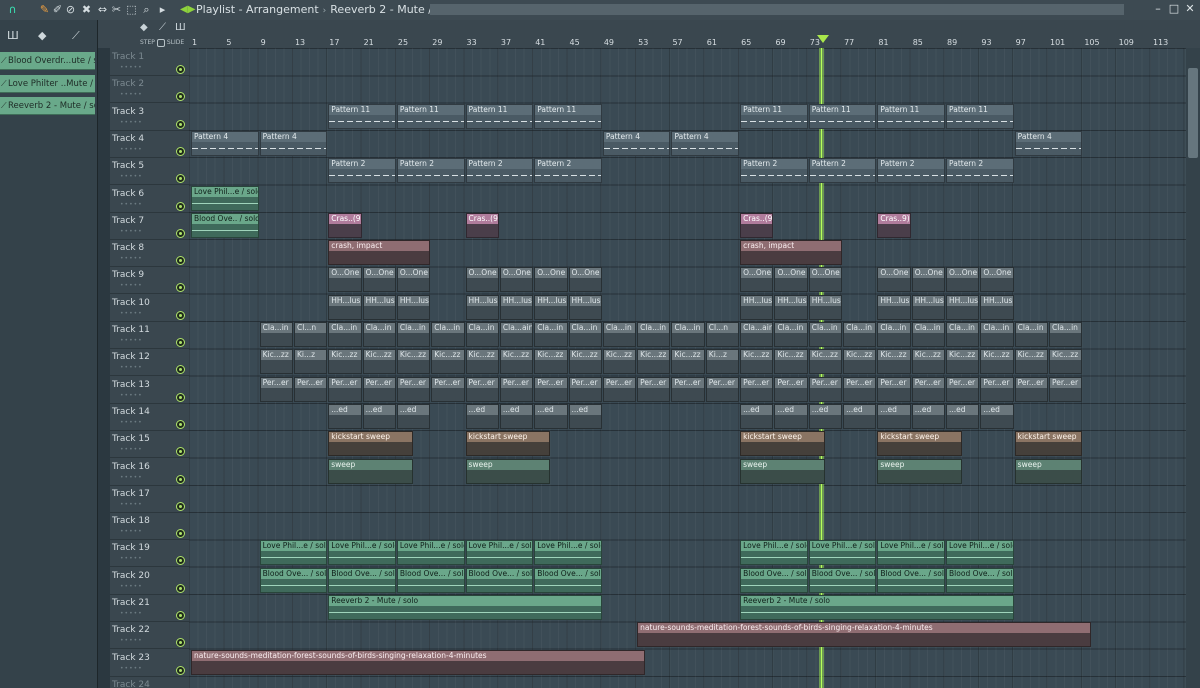 This screenshot has height=688, width=1200. Describe the element at coordinates (636, 143) in the screenshot. I see `playlist-clip: Pattern 4` at that location.